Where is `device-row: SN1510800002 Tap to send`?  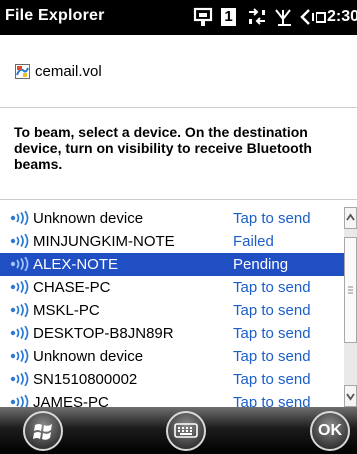 device-row: SN1510800002 Tap to send is located at coordinates (172, 379).